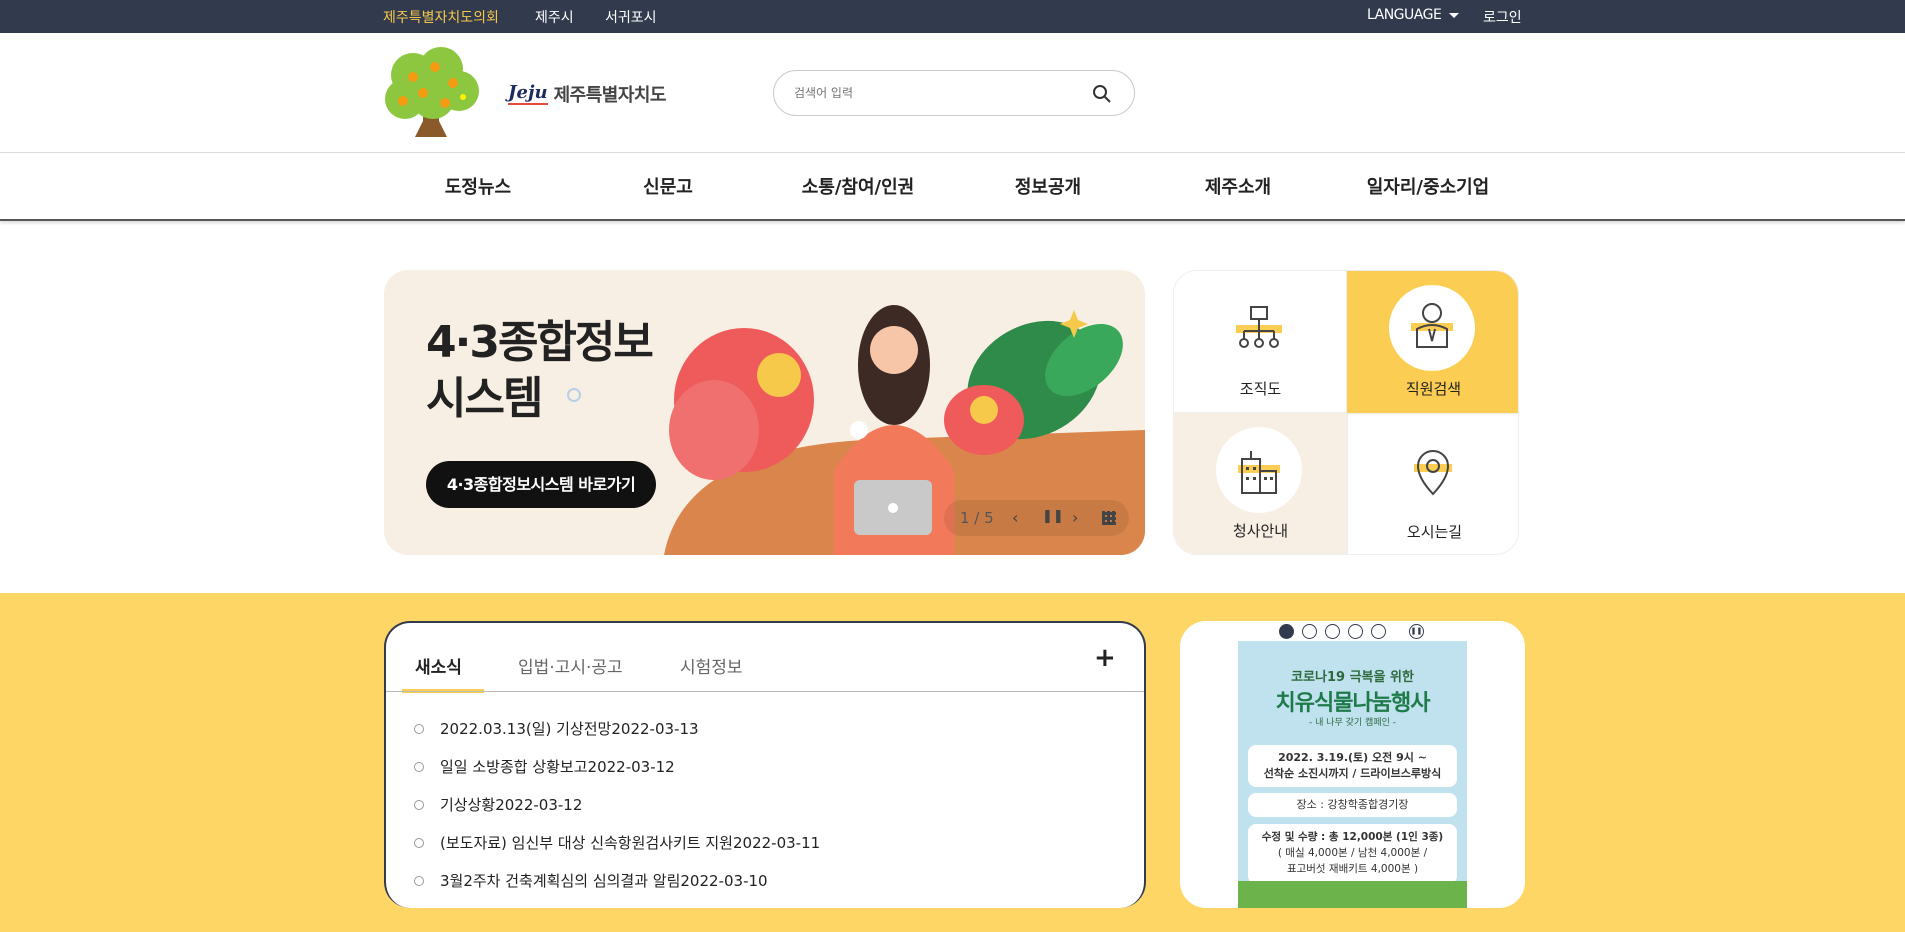  What do you see at coordinates (528, 93) in the screenshot?
I see `jeju-brand-mark: Jeju` at bounding box center [528, 93].